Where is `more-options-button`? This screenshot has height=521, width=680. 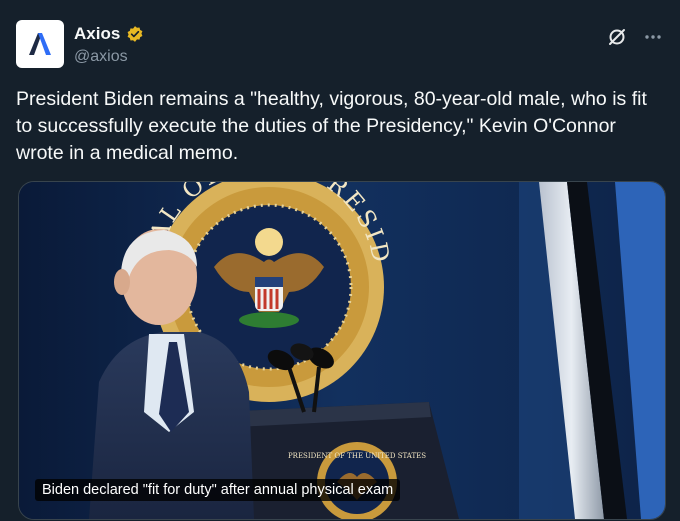 more-options-button is located at coordinates (653, 37).